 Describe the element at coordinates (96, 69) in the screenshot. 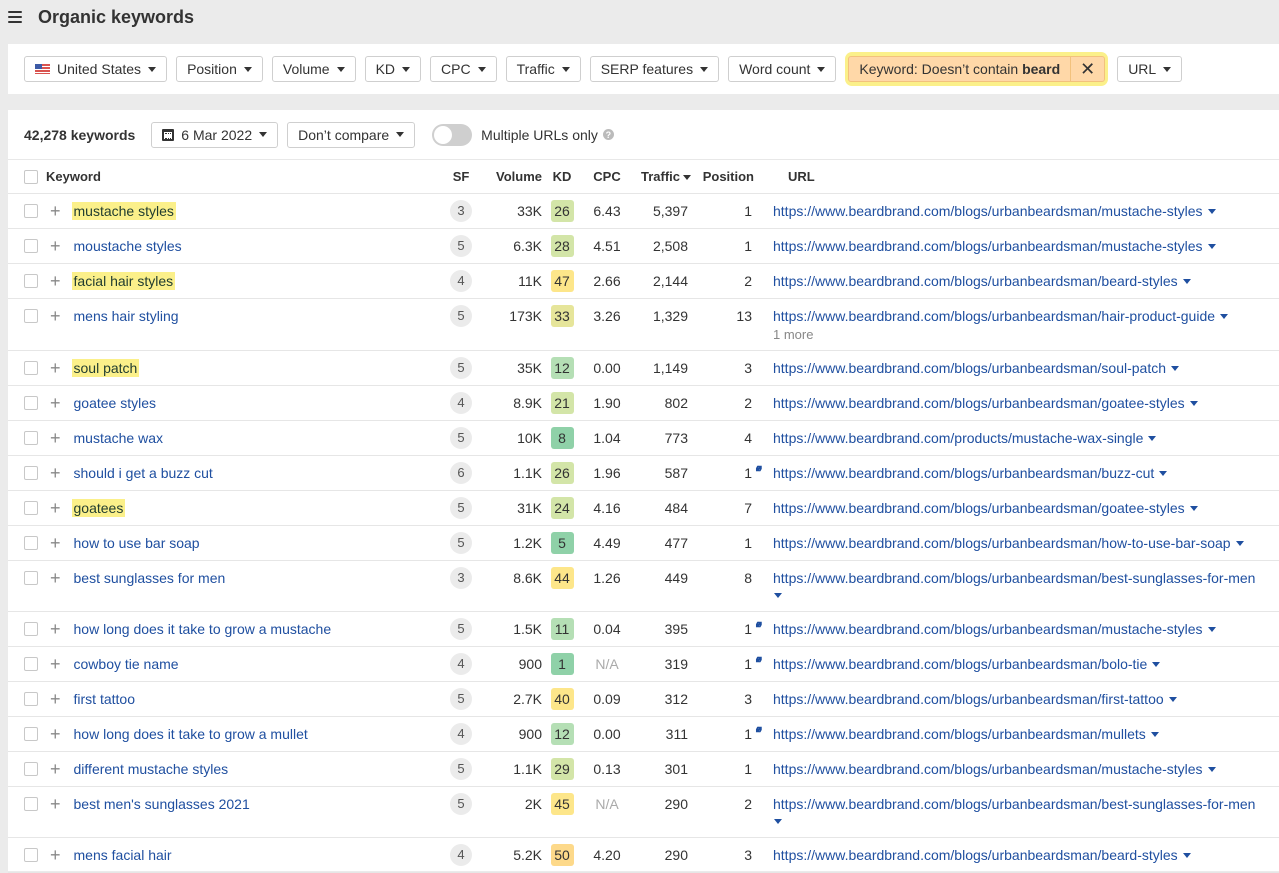

I see `country-filter-button: United States` at that location.